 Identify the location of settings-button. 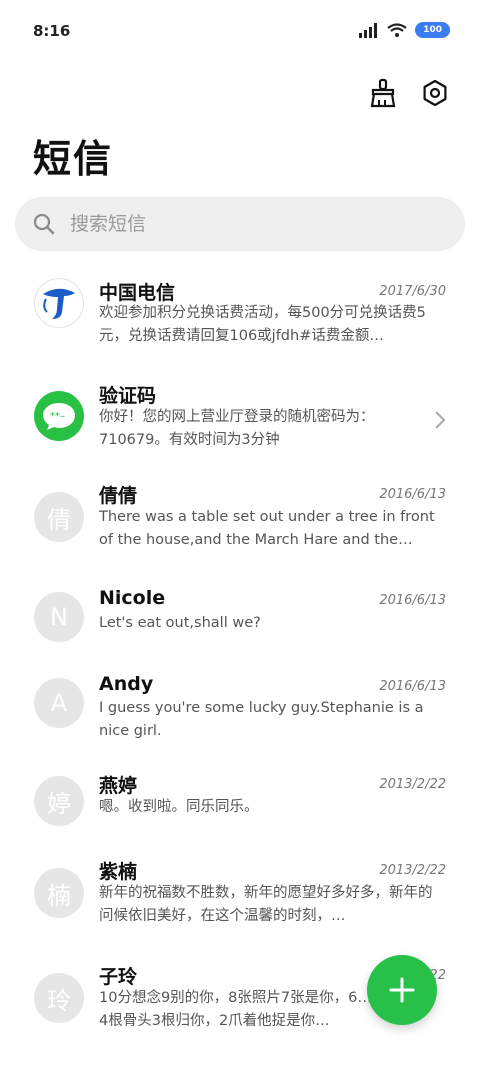
(435, 93).